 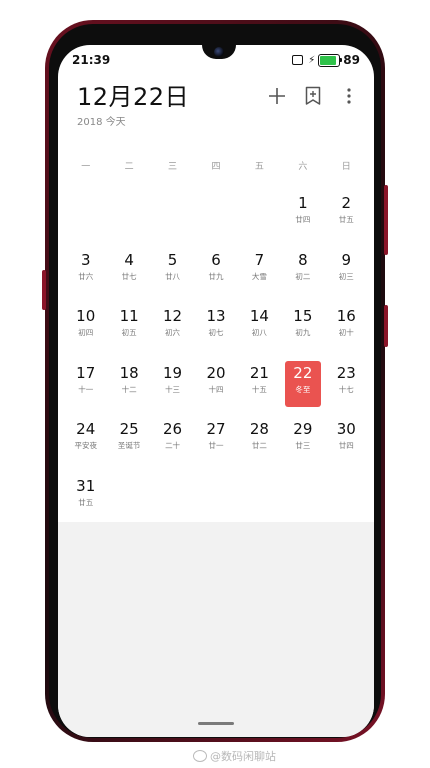 What do you see at coordinates (346, 429) in the screenshot?
I see `day-number: 30` at bounding box center [346, 429].